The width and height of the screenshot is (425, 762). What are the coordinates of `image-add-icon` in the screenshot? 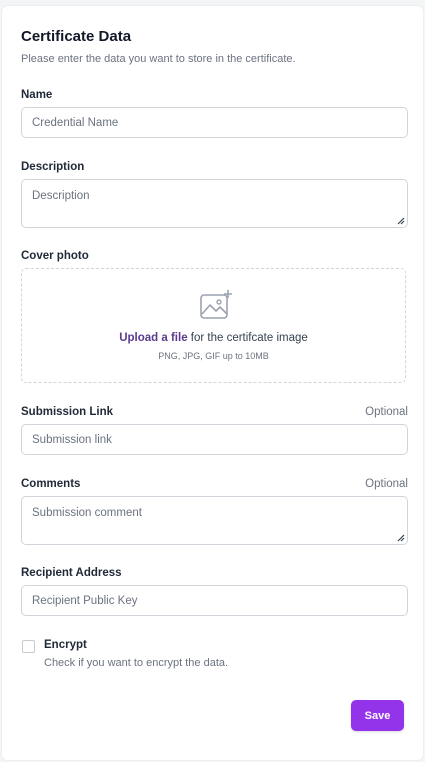 It's located at (216, 304).